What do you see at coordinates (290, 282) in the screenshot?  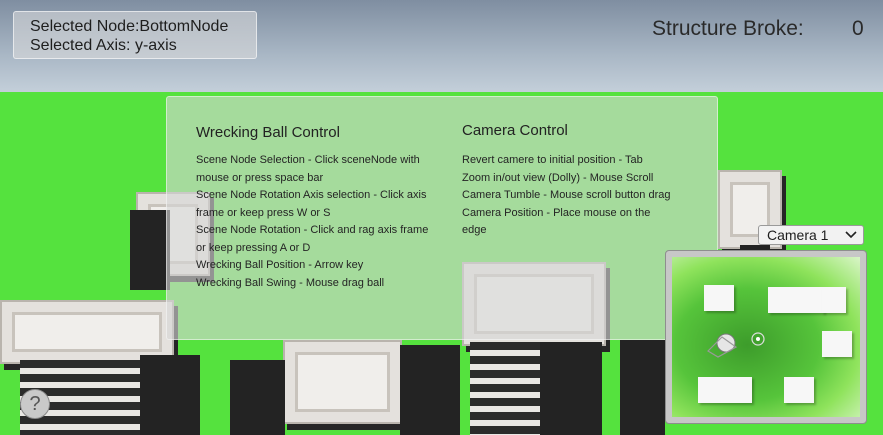 I see `help-line: Wrecking Ball Swing - Mouse drag ball` at bounding box center [290, 282].